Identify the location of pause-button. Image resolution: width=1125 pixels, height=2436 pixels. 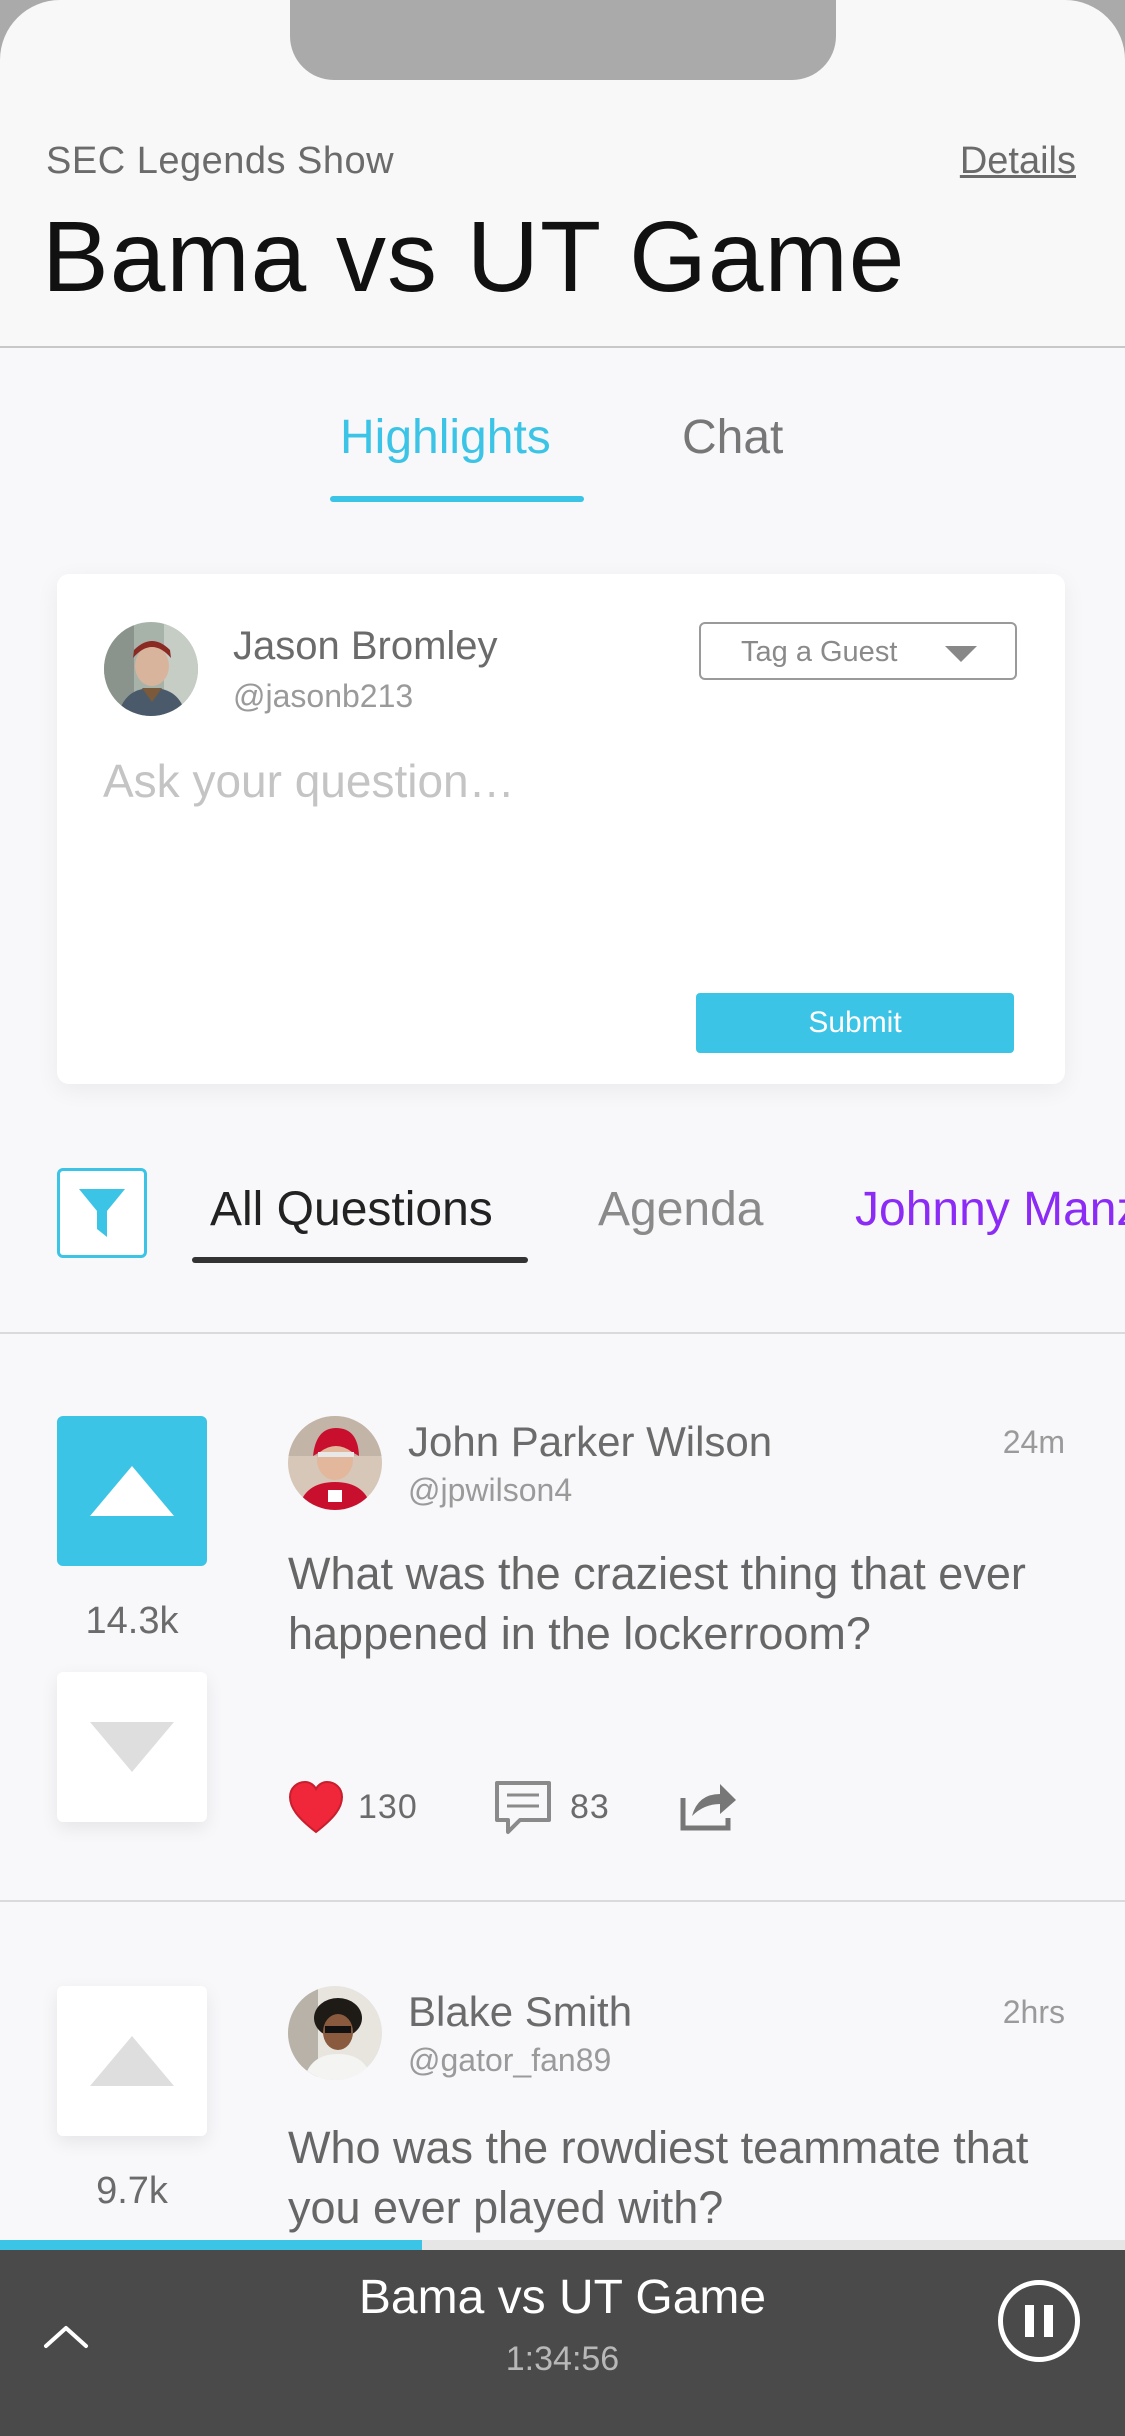
(1039, 2321).